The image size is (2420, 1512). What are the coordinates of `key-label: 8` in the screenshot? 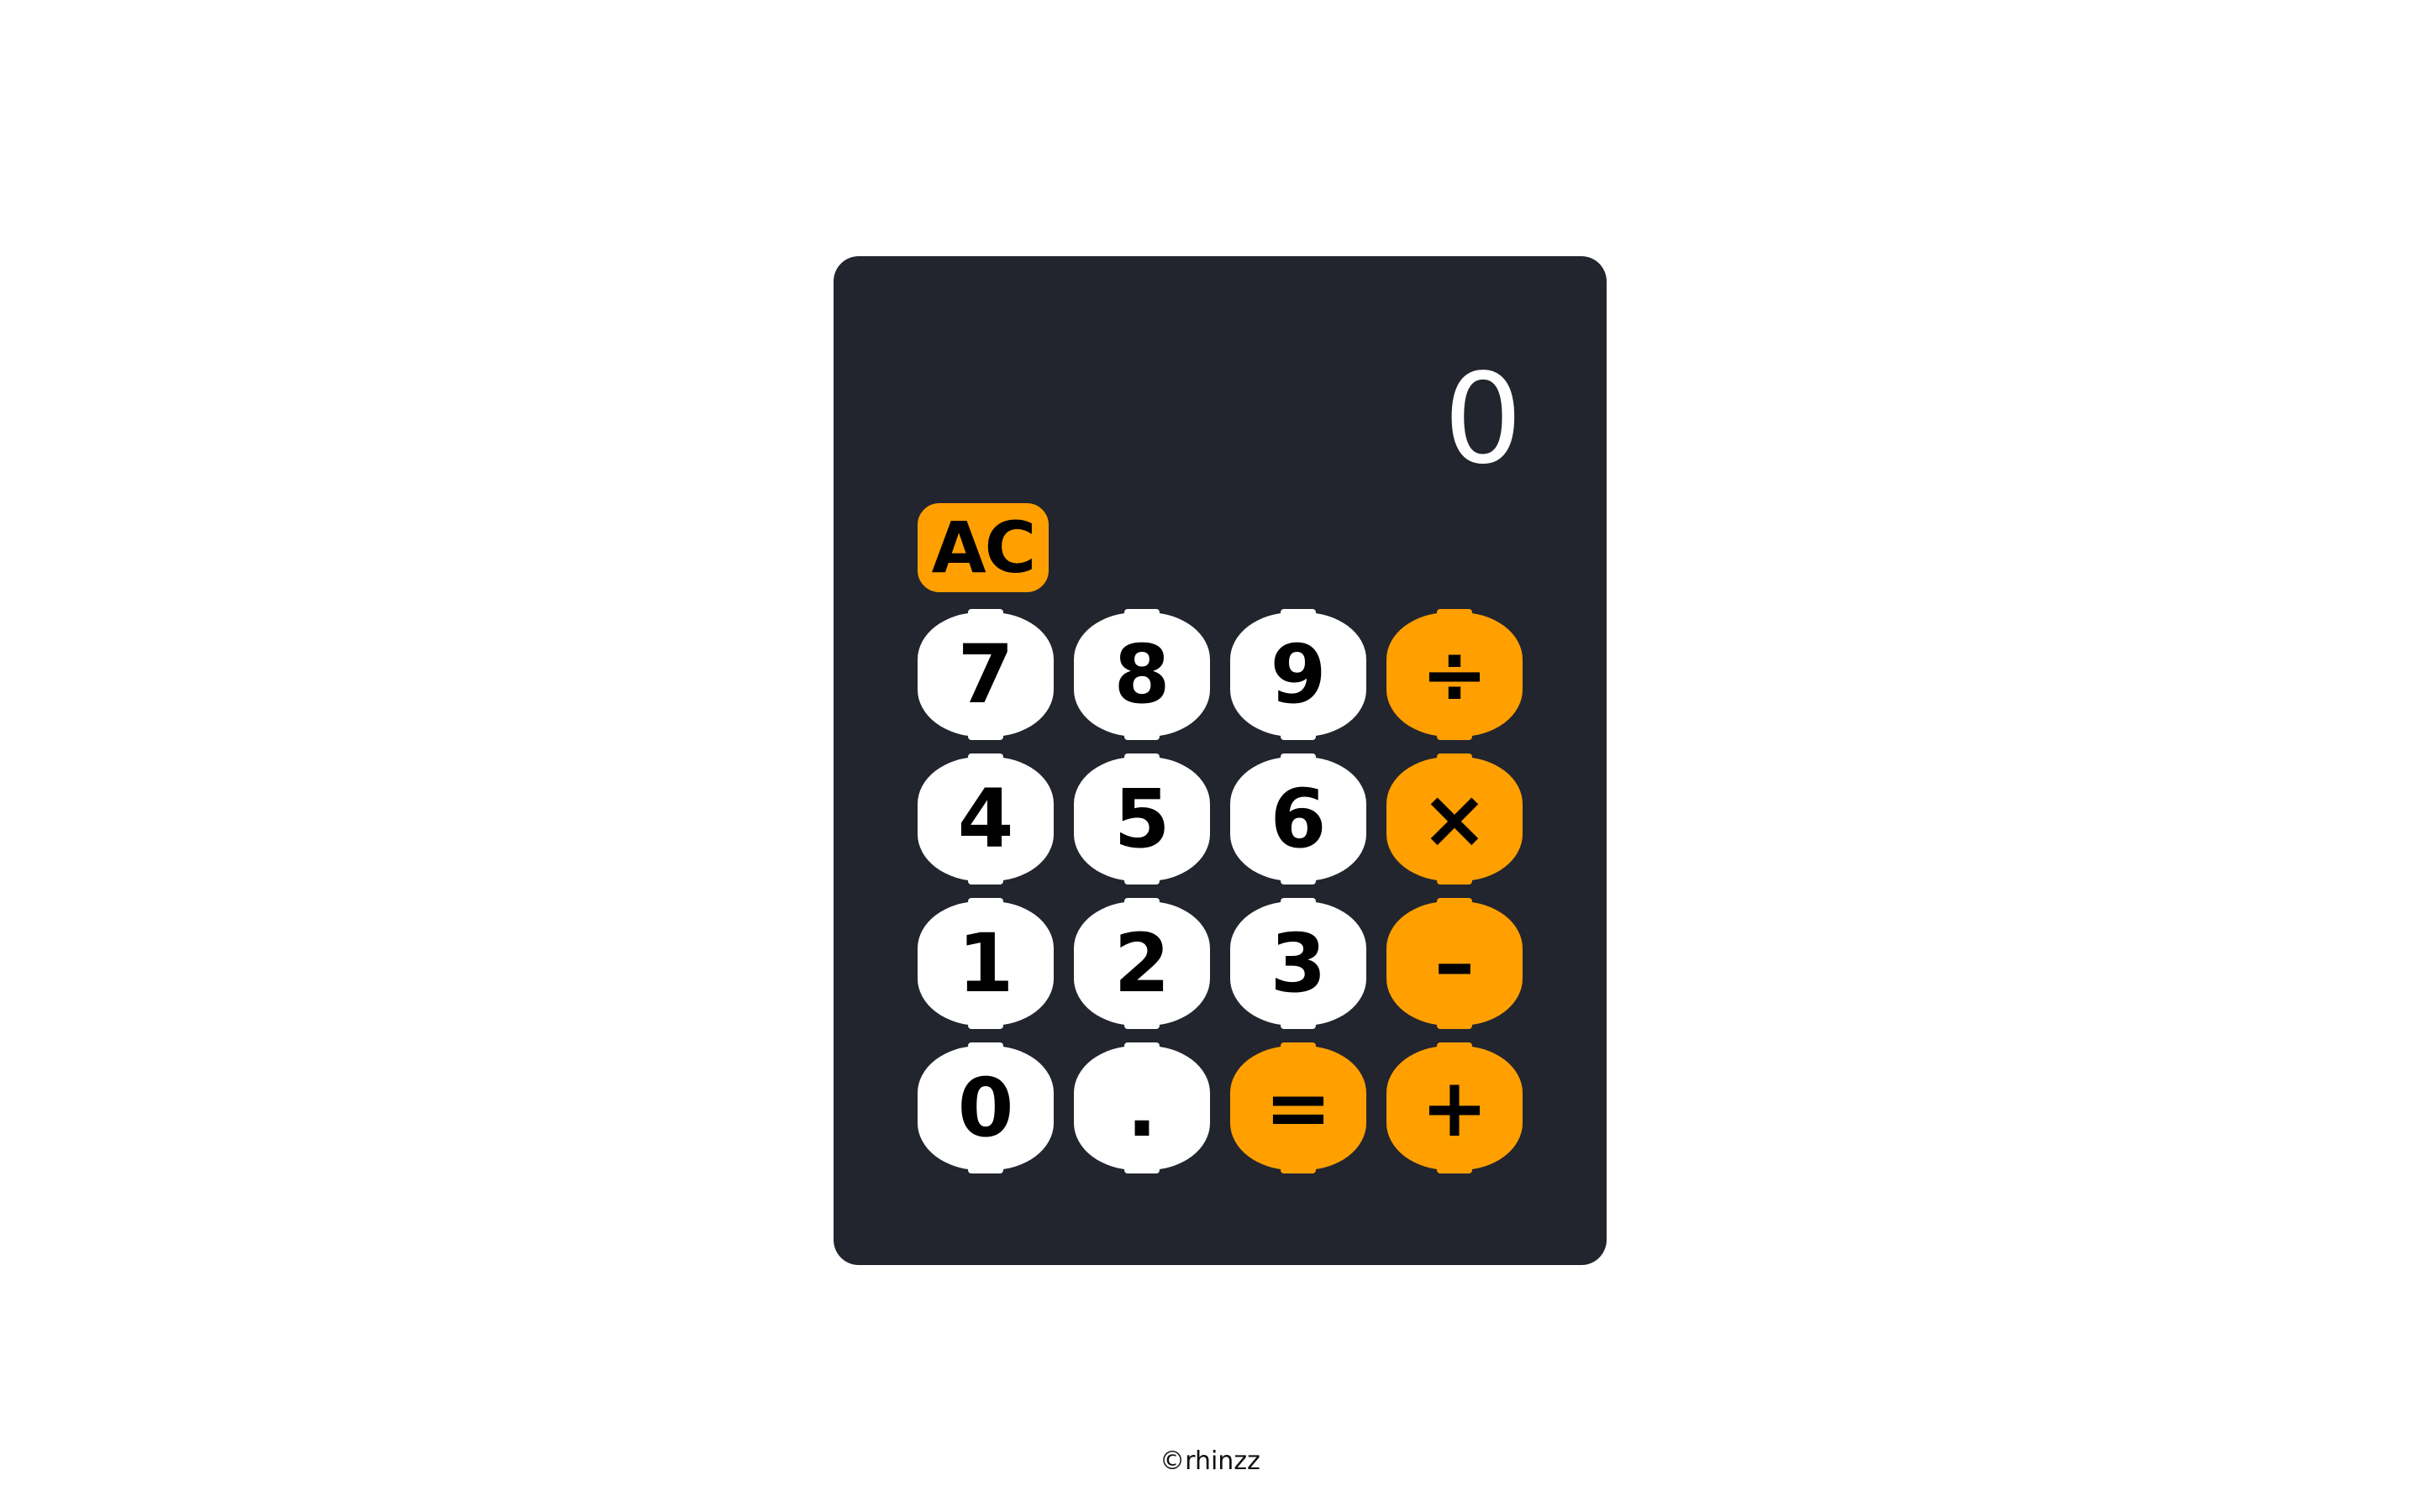 It's located at (1142, 674).